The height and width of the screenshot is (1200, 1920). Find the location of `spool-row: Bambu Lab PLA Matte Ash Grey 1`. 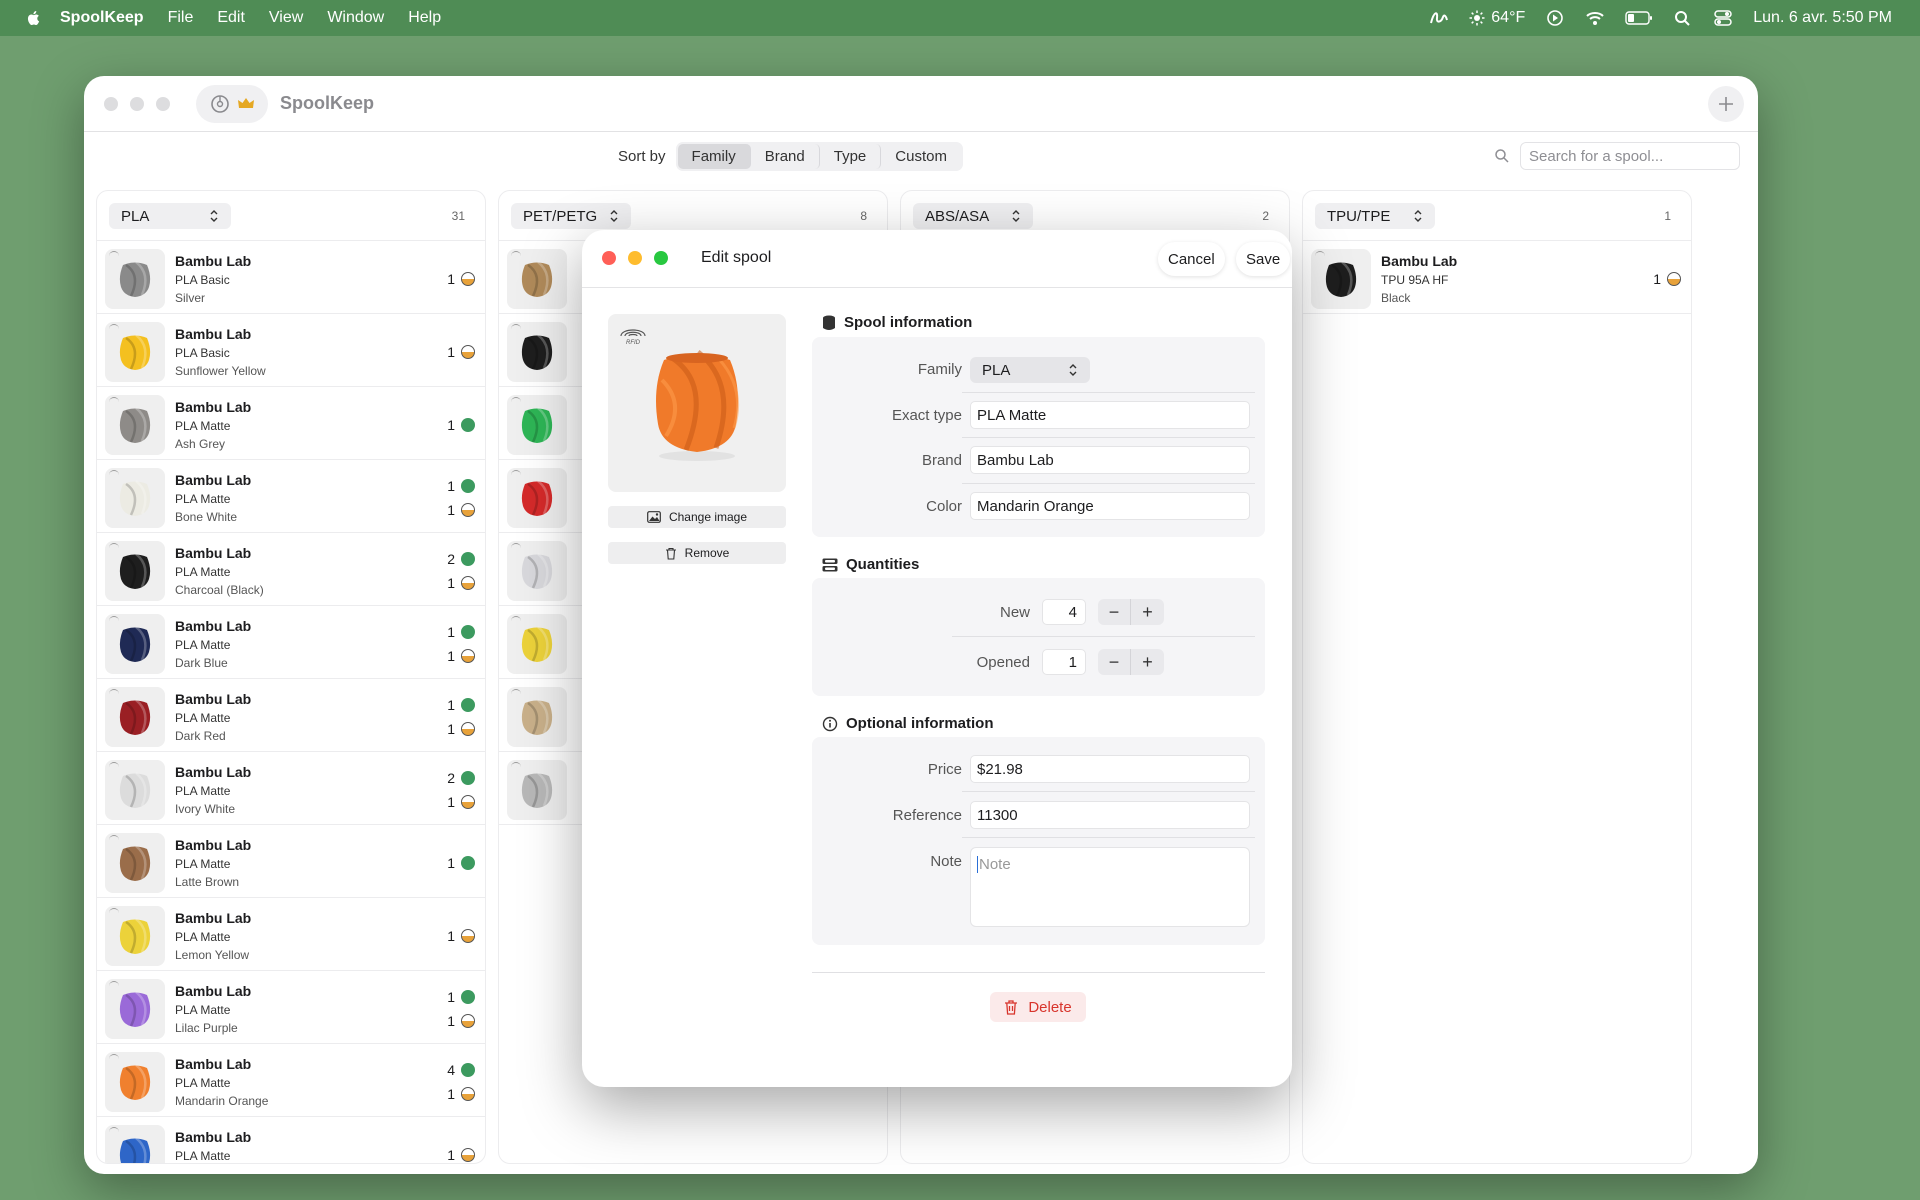

spool-row: Bambu Lab PLA Matte Ash Grey 1 is located at coordinates (291, 423).